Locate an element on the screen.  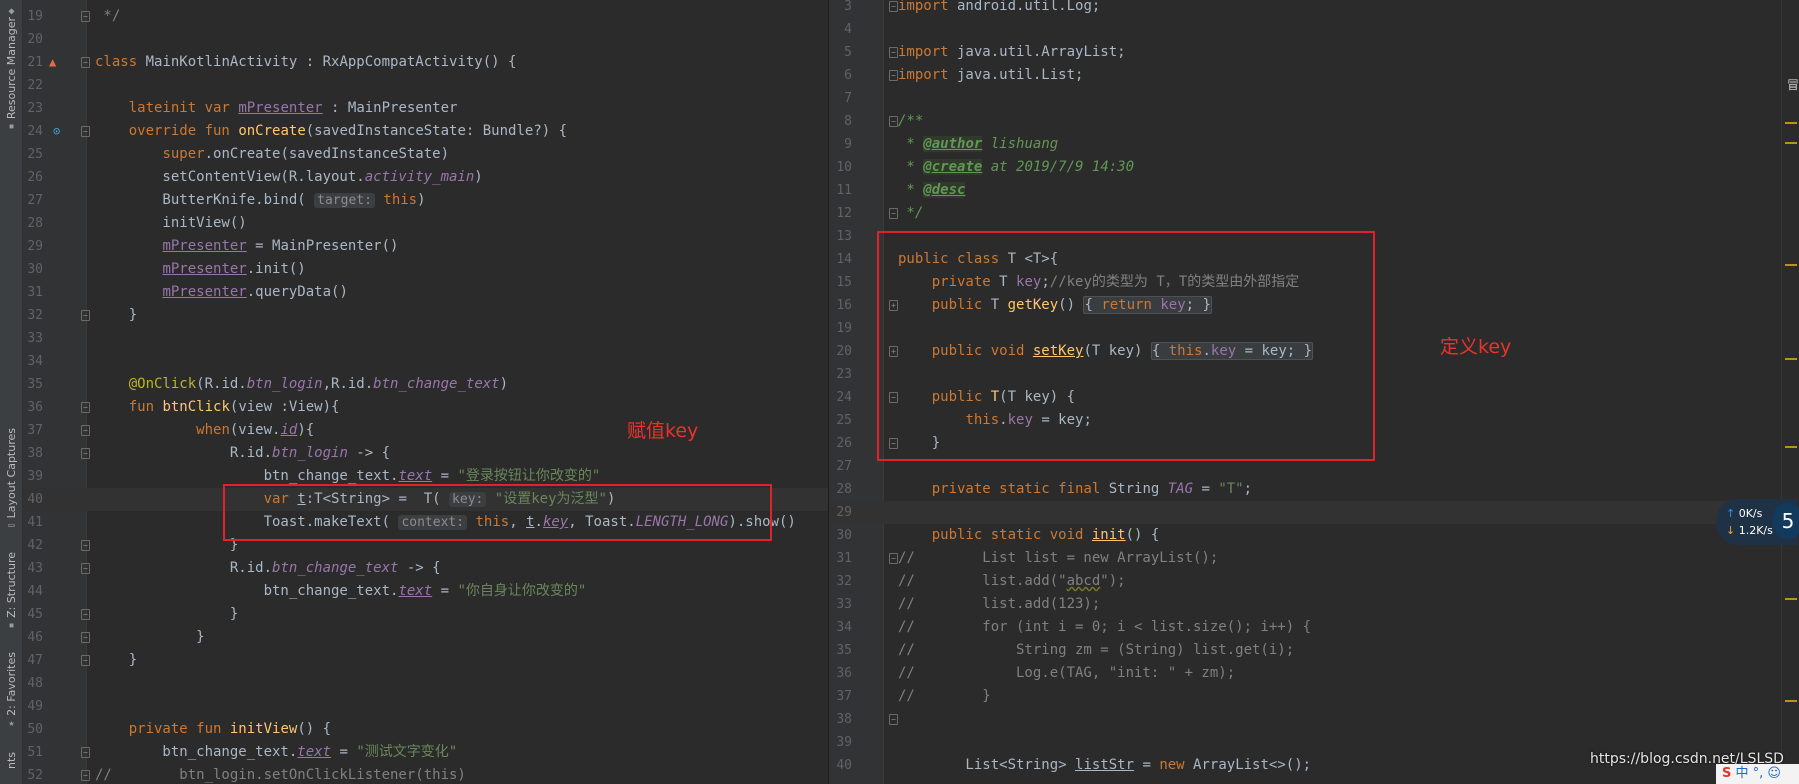
code-line: 33 is located at coordinates (425, 338).